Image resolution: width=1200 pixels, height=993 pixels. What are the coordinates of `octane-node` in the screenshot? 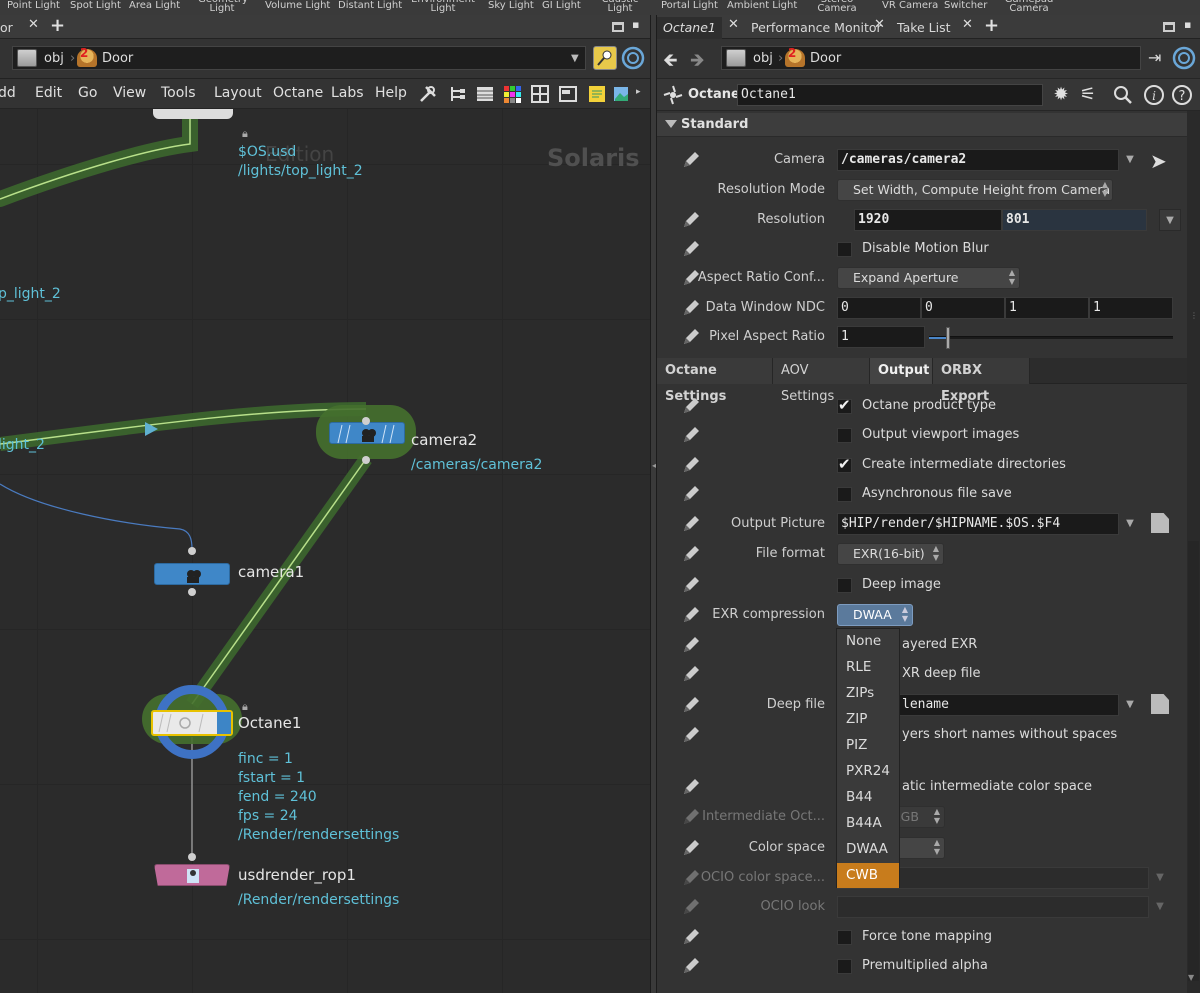 It's located at (192, 723).